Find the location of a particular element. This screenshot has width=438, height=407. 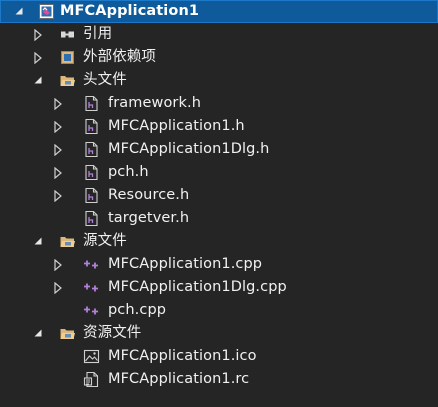

external-dependencies-icon is located at coordinates (67, 57).